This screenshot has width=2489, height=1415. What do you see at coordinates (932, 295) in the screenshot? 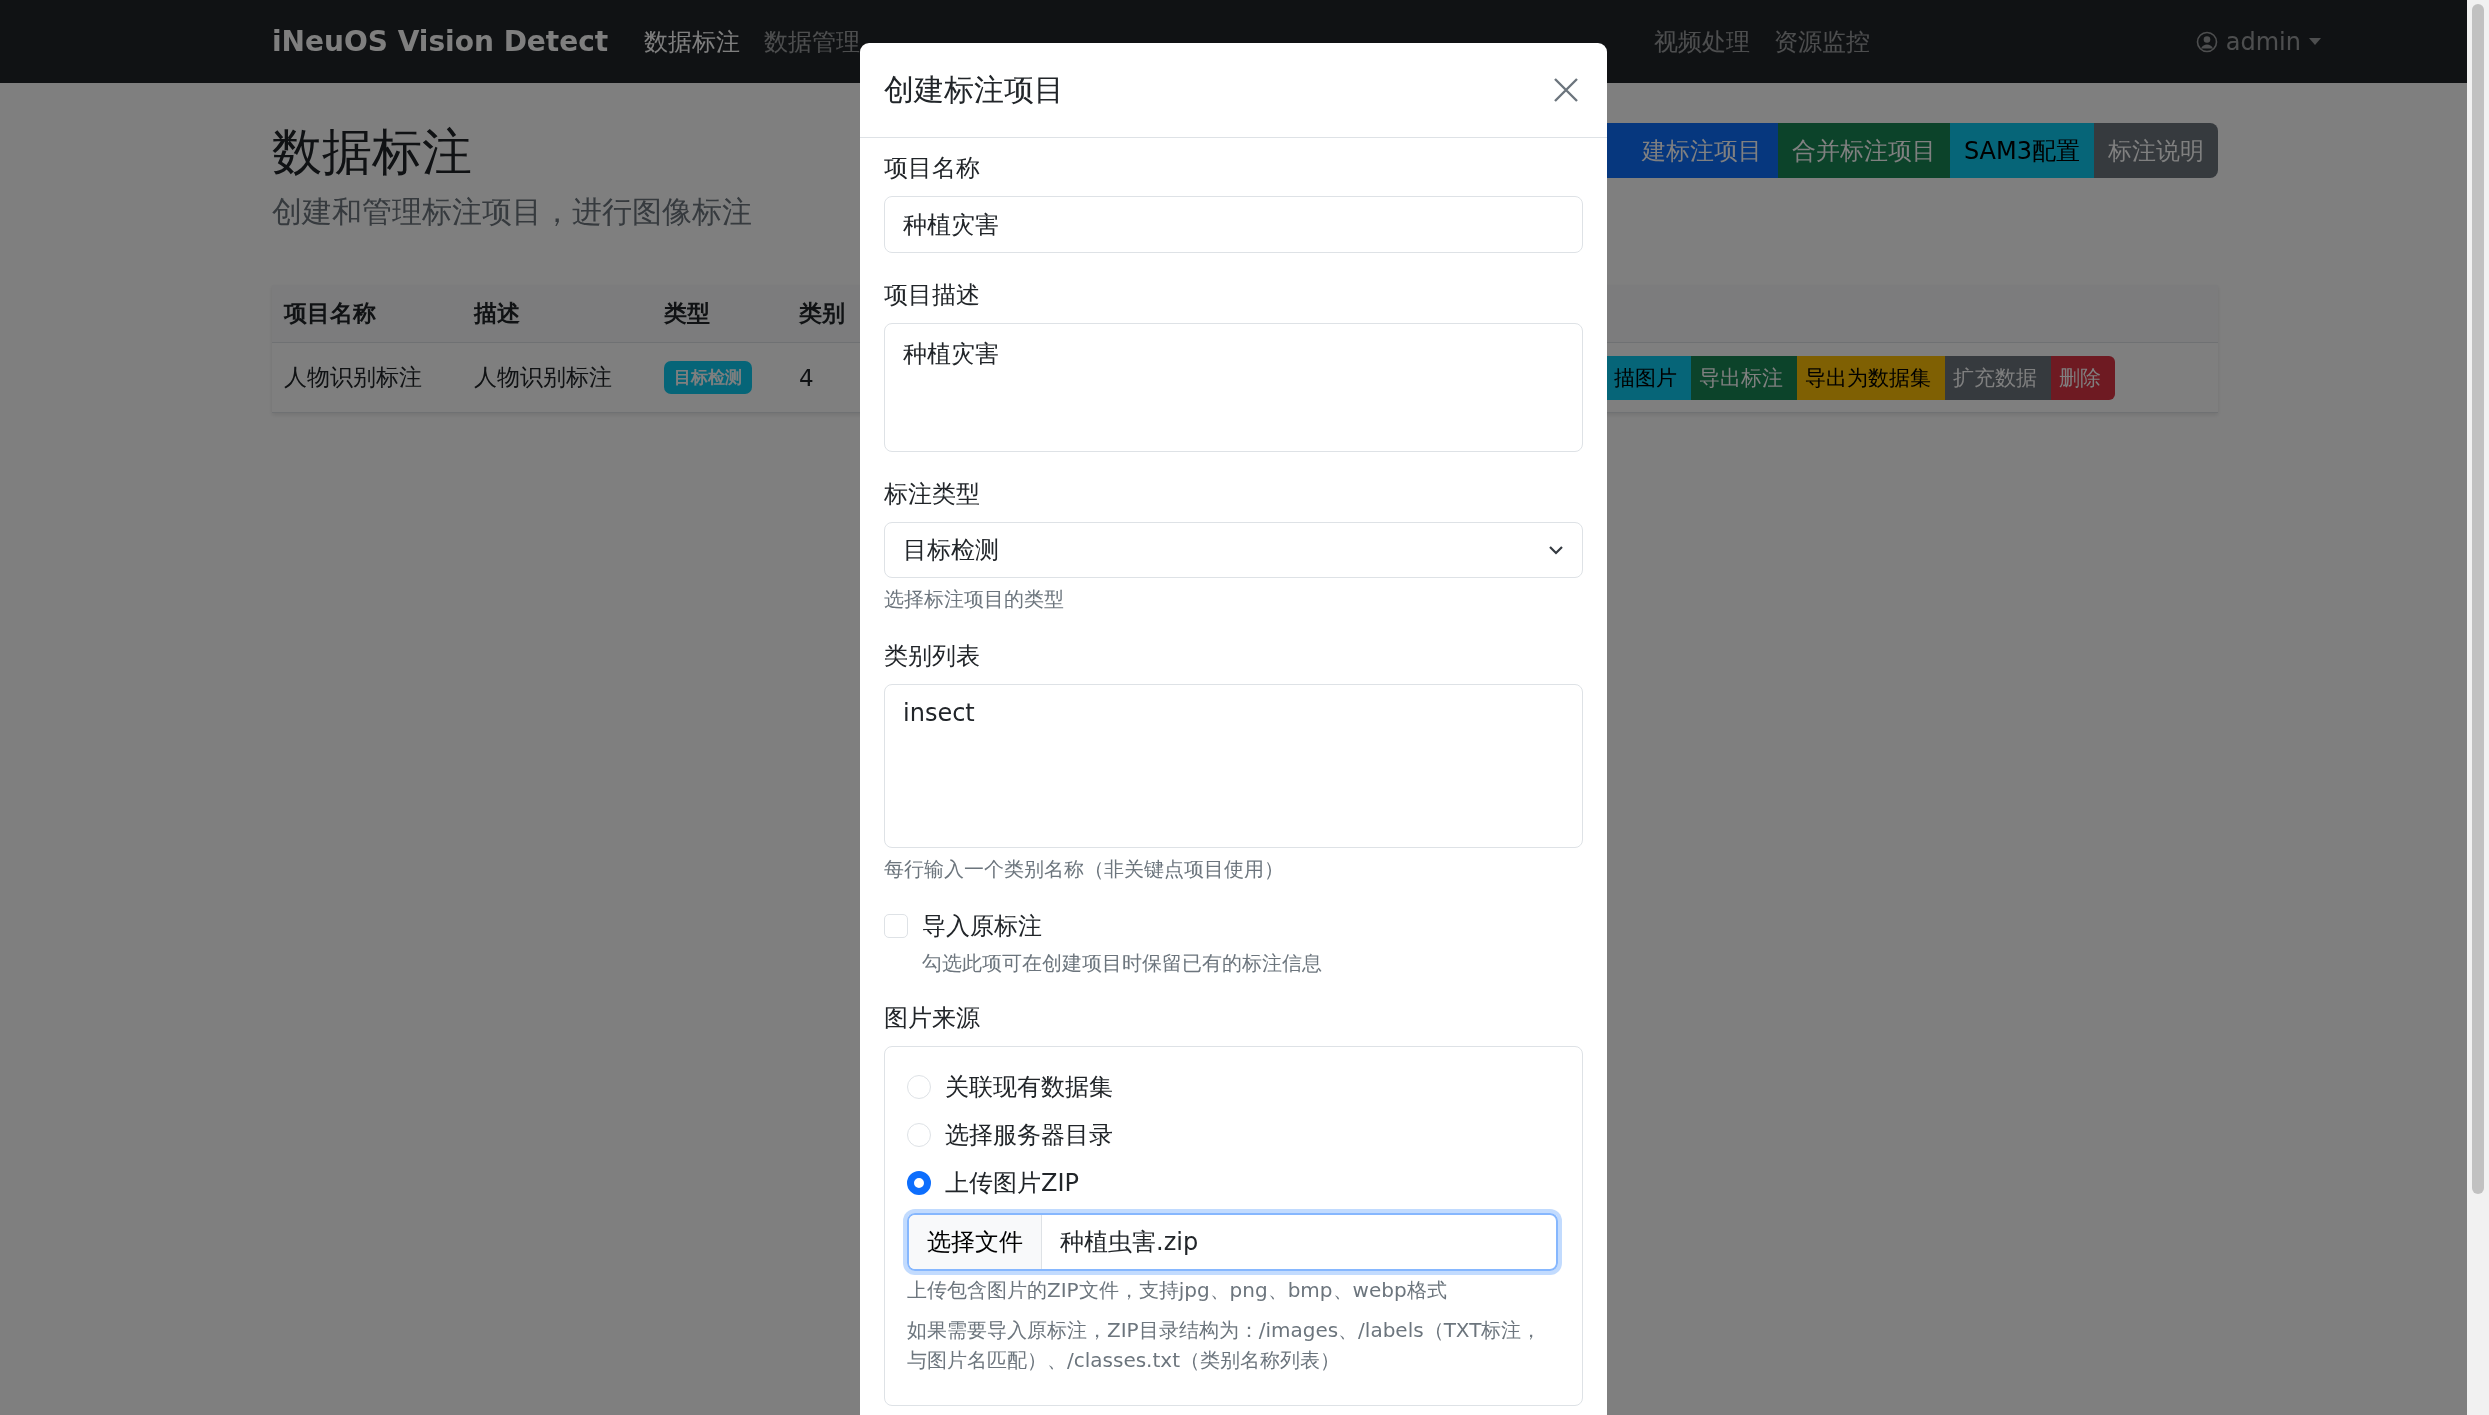
I see `field-label: 项目描述` at bounding box center [932, 295].